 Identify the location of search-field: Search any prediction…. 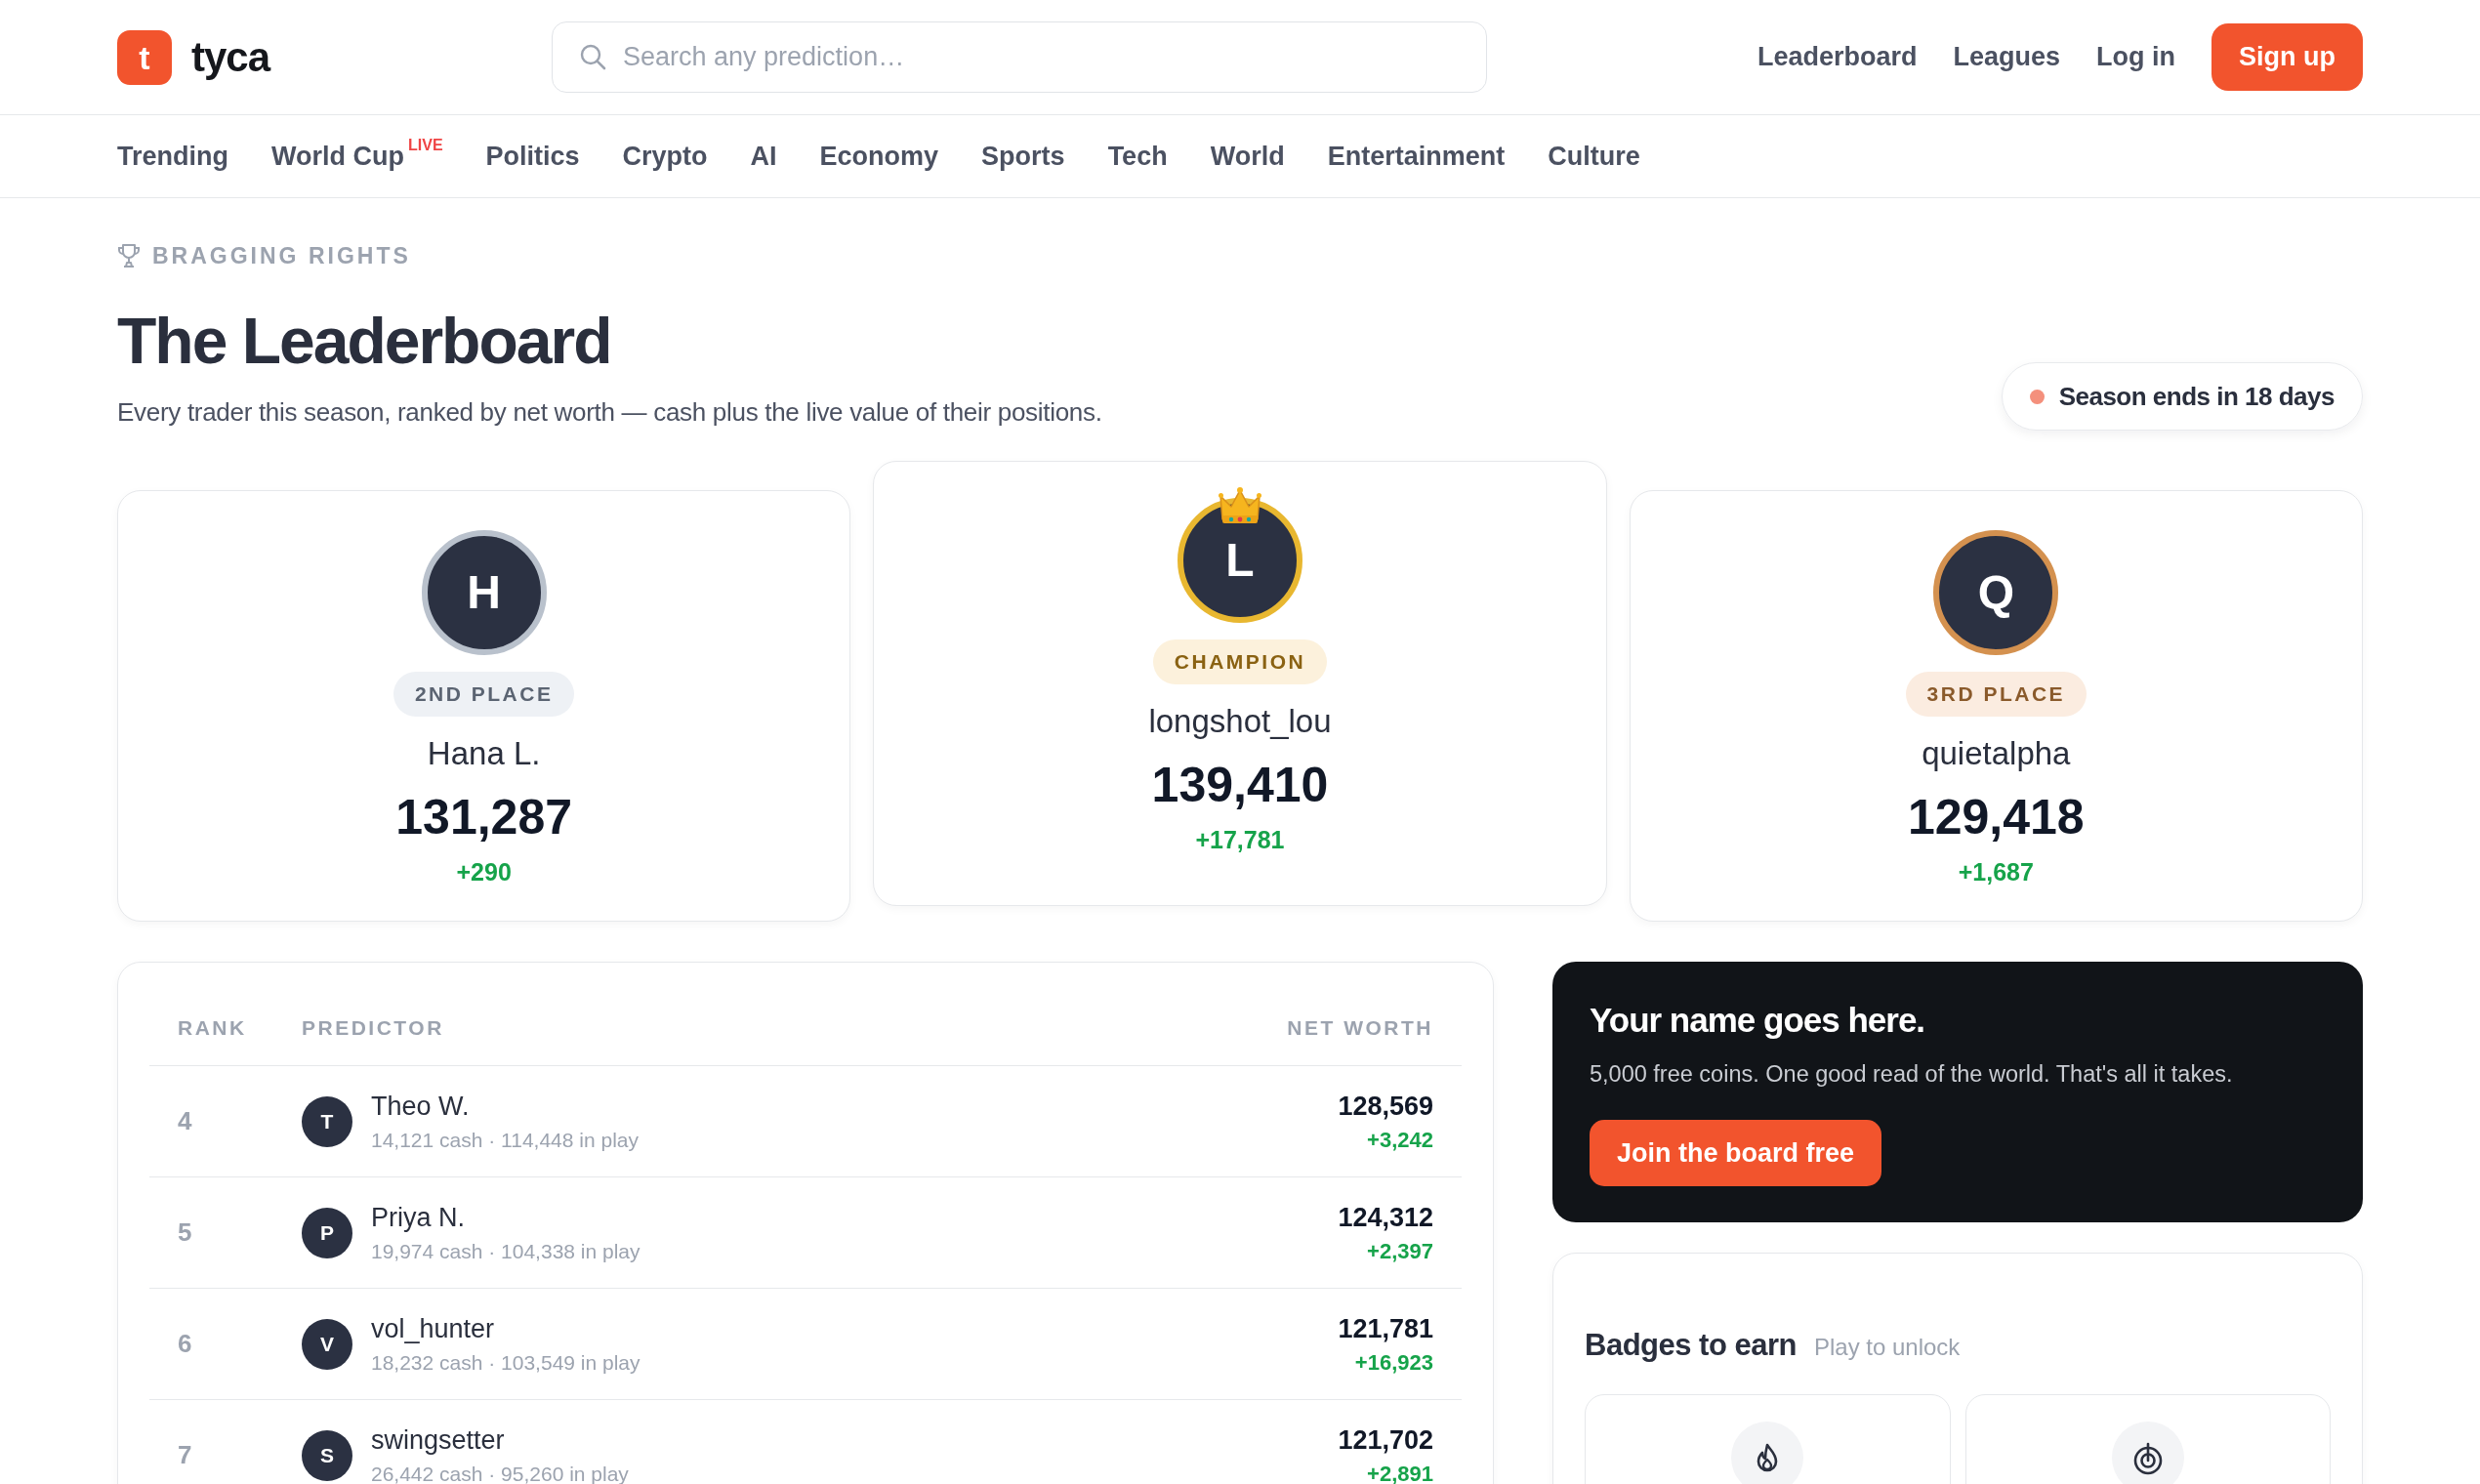
(1019, 57).